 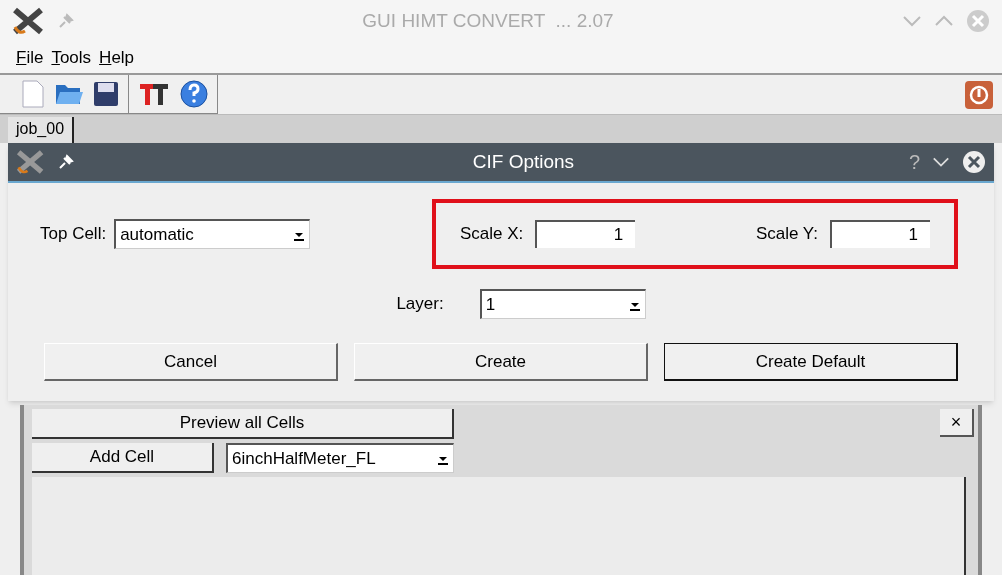 I want to click on dropdown-value: 1, so click(x=490, y=304).